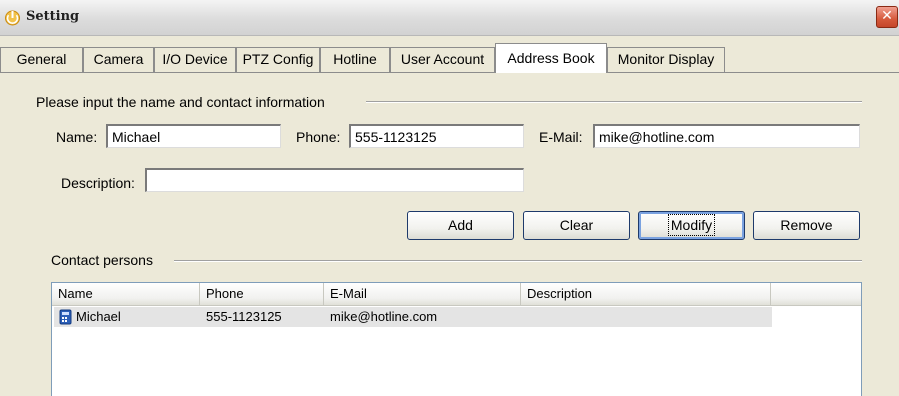 The image size is (899, 396). Describe the element at coordinates (422, 294) in the screenshot. I see `column-header-email: E-Mail` at that location.